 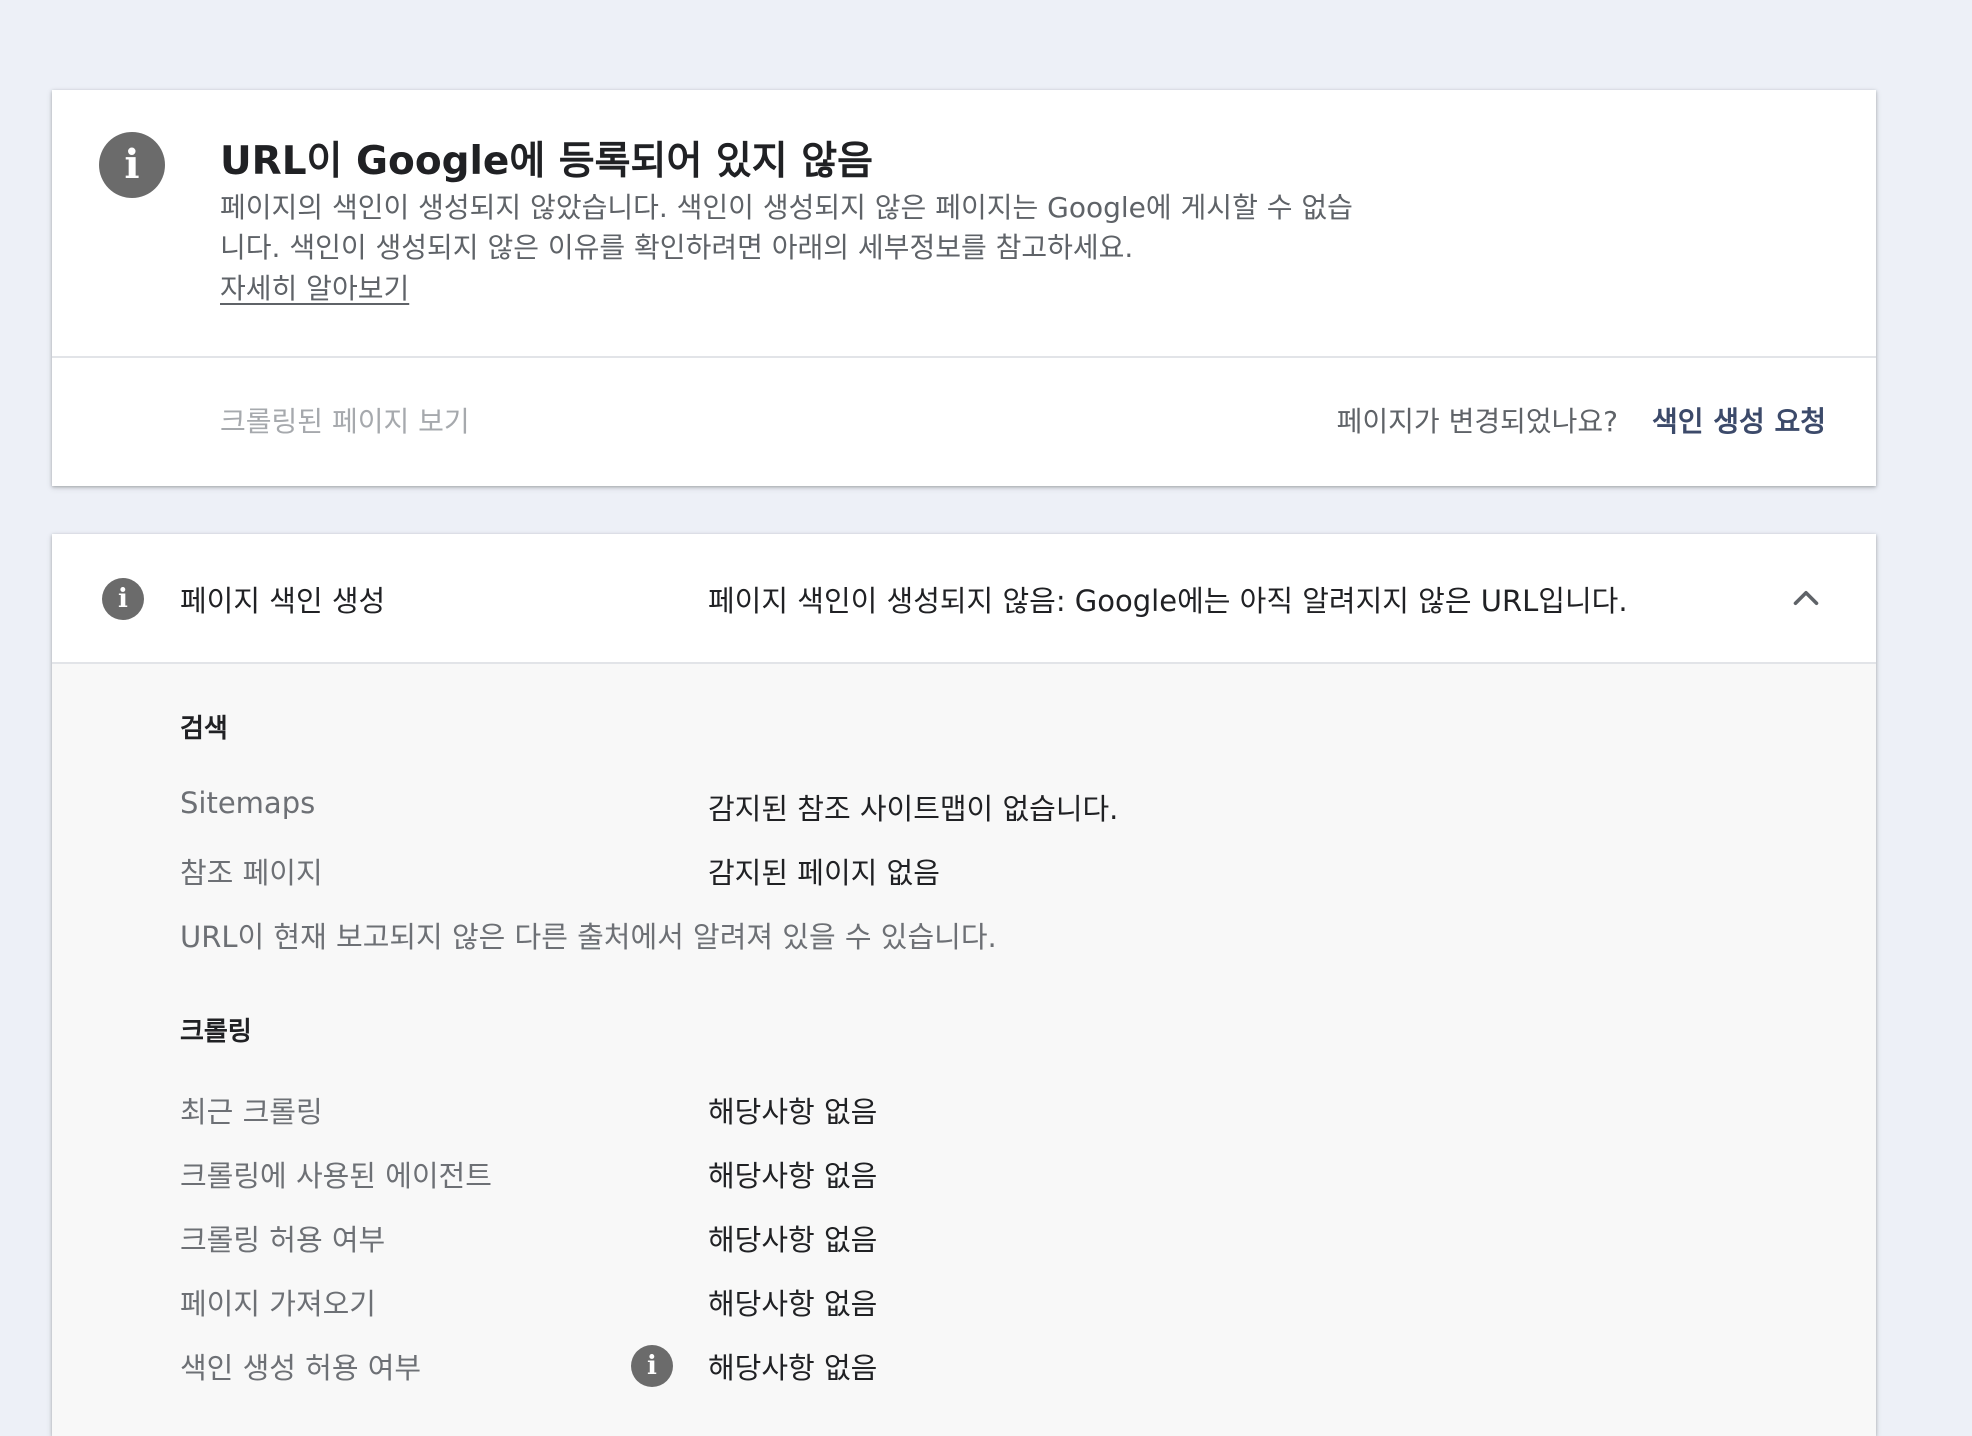 I want to click on divider, so click(x=964, y=357).